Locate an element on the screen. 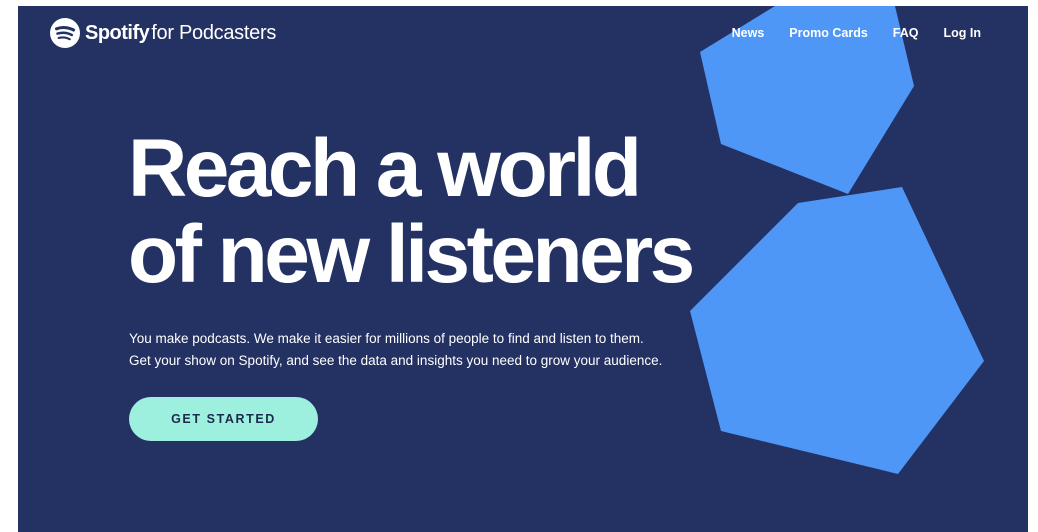  logo-suffix: for Podcasters is located at coordinates (214, 32).